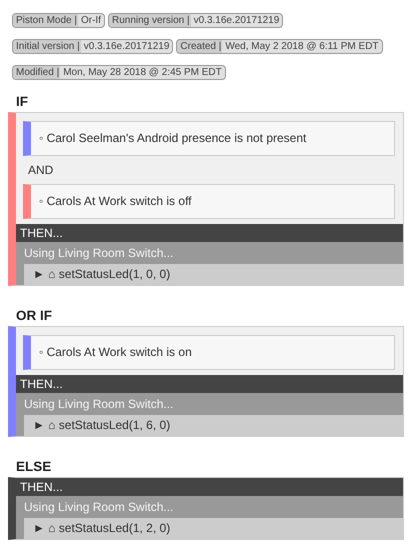 The image size is (412, 560). What do you see at coordinates (90, 20) in the screenshot?
I see `badge-value: Or-If` at bounding box center [90, 20].